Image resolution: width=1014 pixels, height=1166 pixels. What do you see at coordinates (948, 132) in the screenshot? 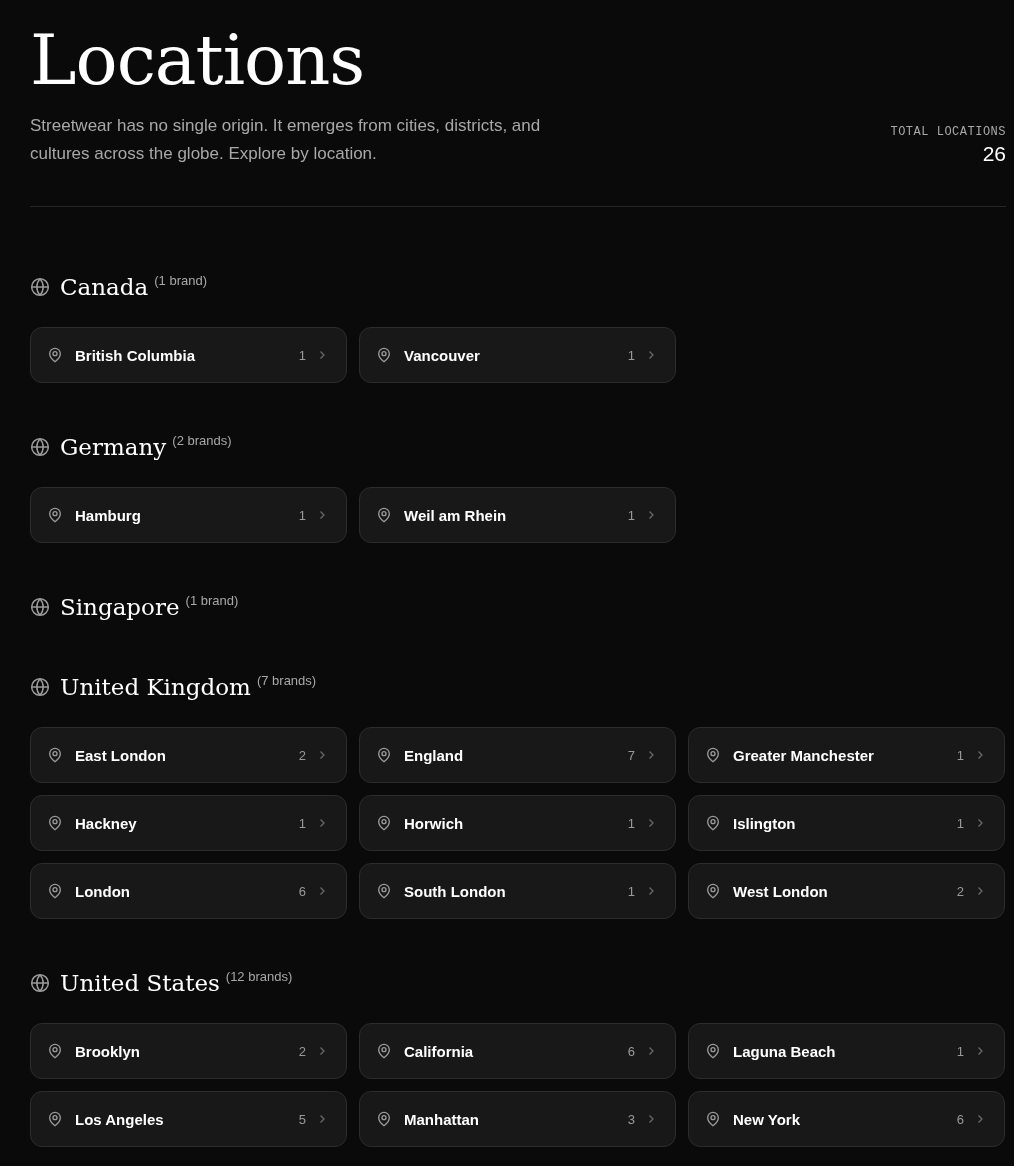
I see `total-label: TOTAL LOCATIONS` at bounding box center [948, 132].